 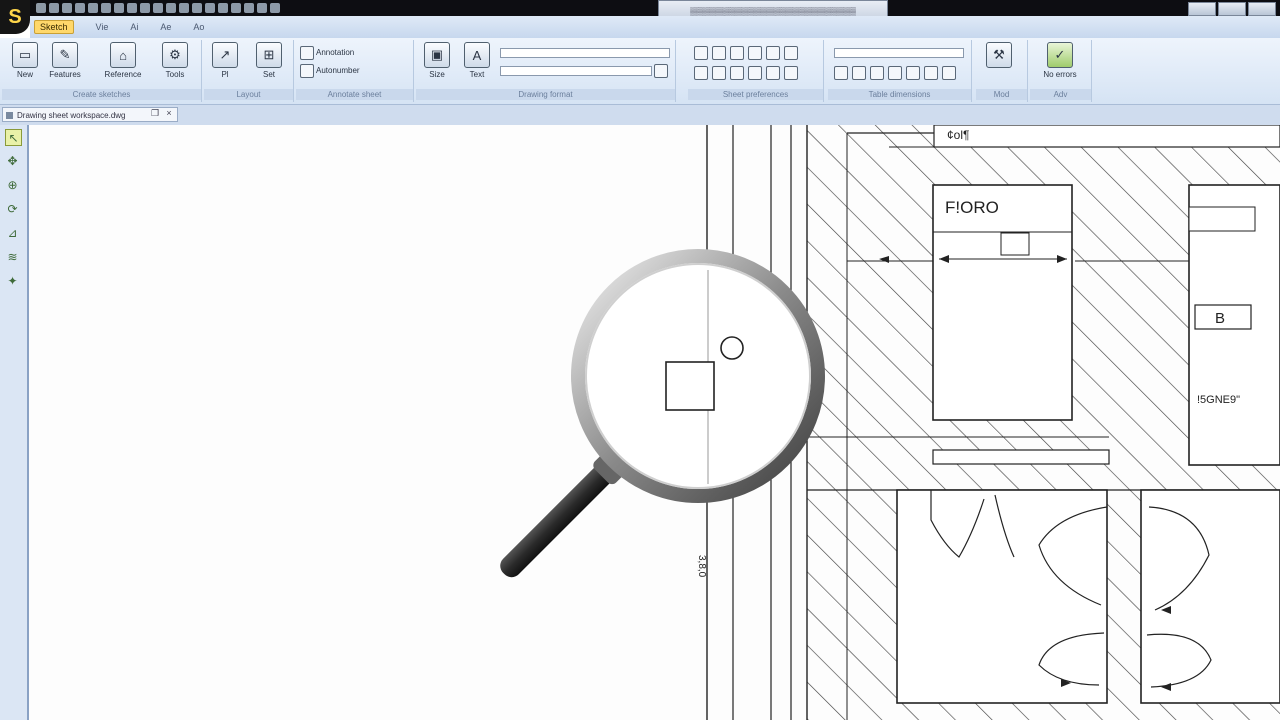 What do you see at coordinates (12, 208) in the screenshot?
I see `orbit-tool-icon: ⟳` at bounding box center [12, 208].